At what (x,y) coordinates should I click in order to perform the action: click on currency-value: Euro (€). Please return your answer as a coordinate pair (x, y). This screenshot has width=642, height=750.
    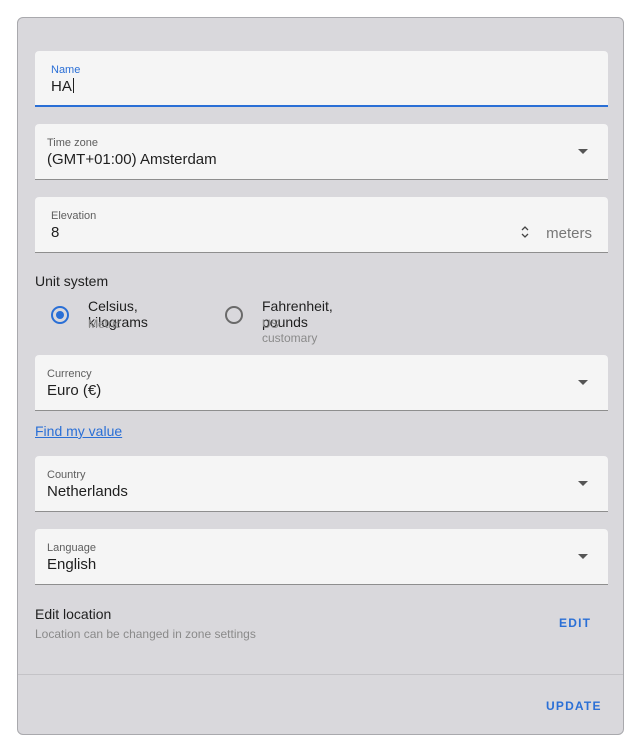
    Looking at the image, I should click on (74, 390).